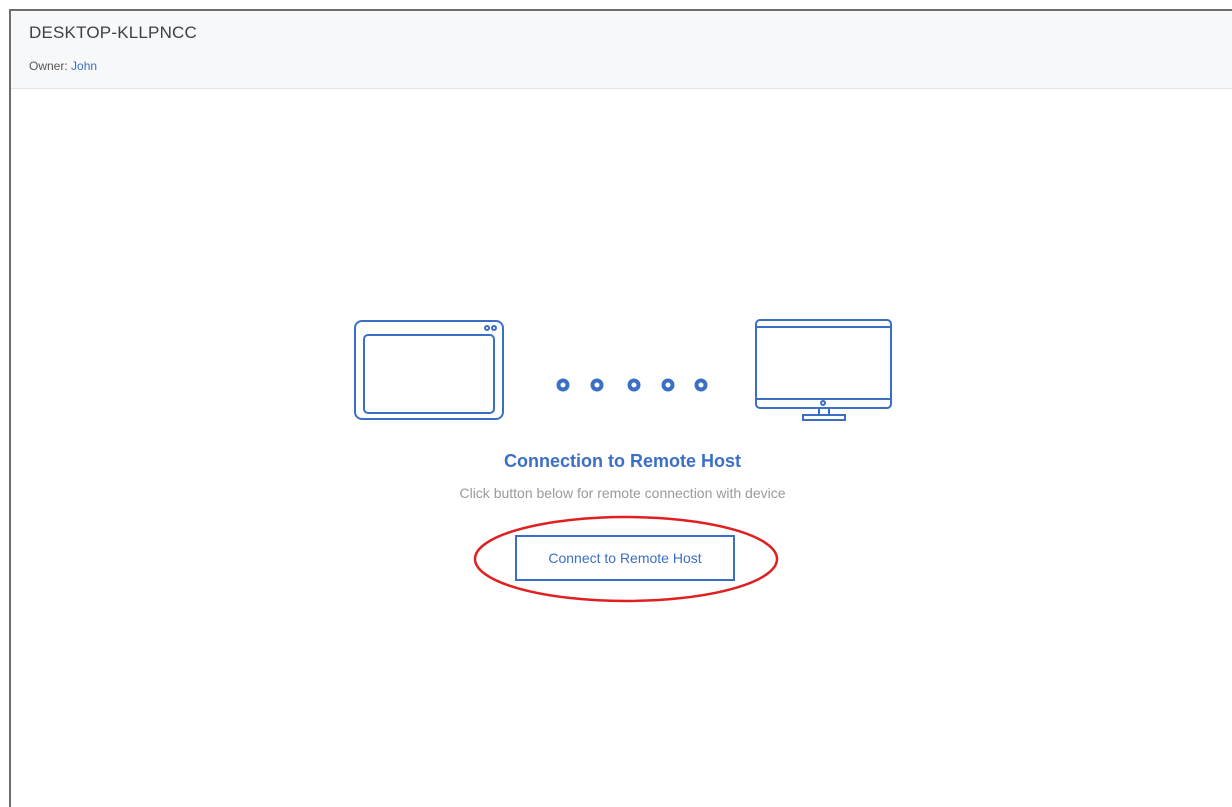  I want to click on device-header: DESKTOP-KLLPNCC Owner: John, so click(621, 50).